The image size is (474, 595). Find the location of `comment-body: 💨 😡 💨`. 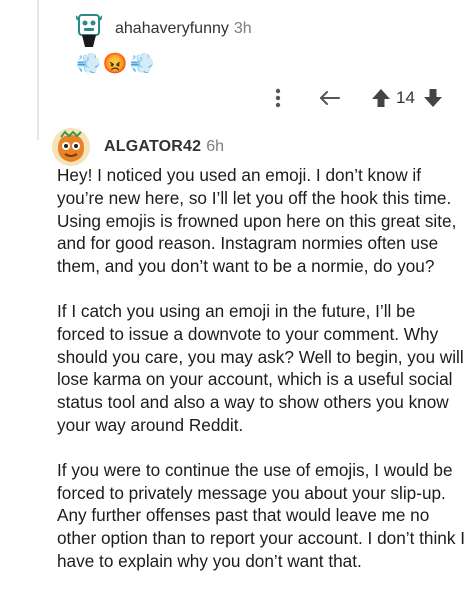

comment-body: 💨 😡 💨 is located at coordinates (115, 64).